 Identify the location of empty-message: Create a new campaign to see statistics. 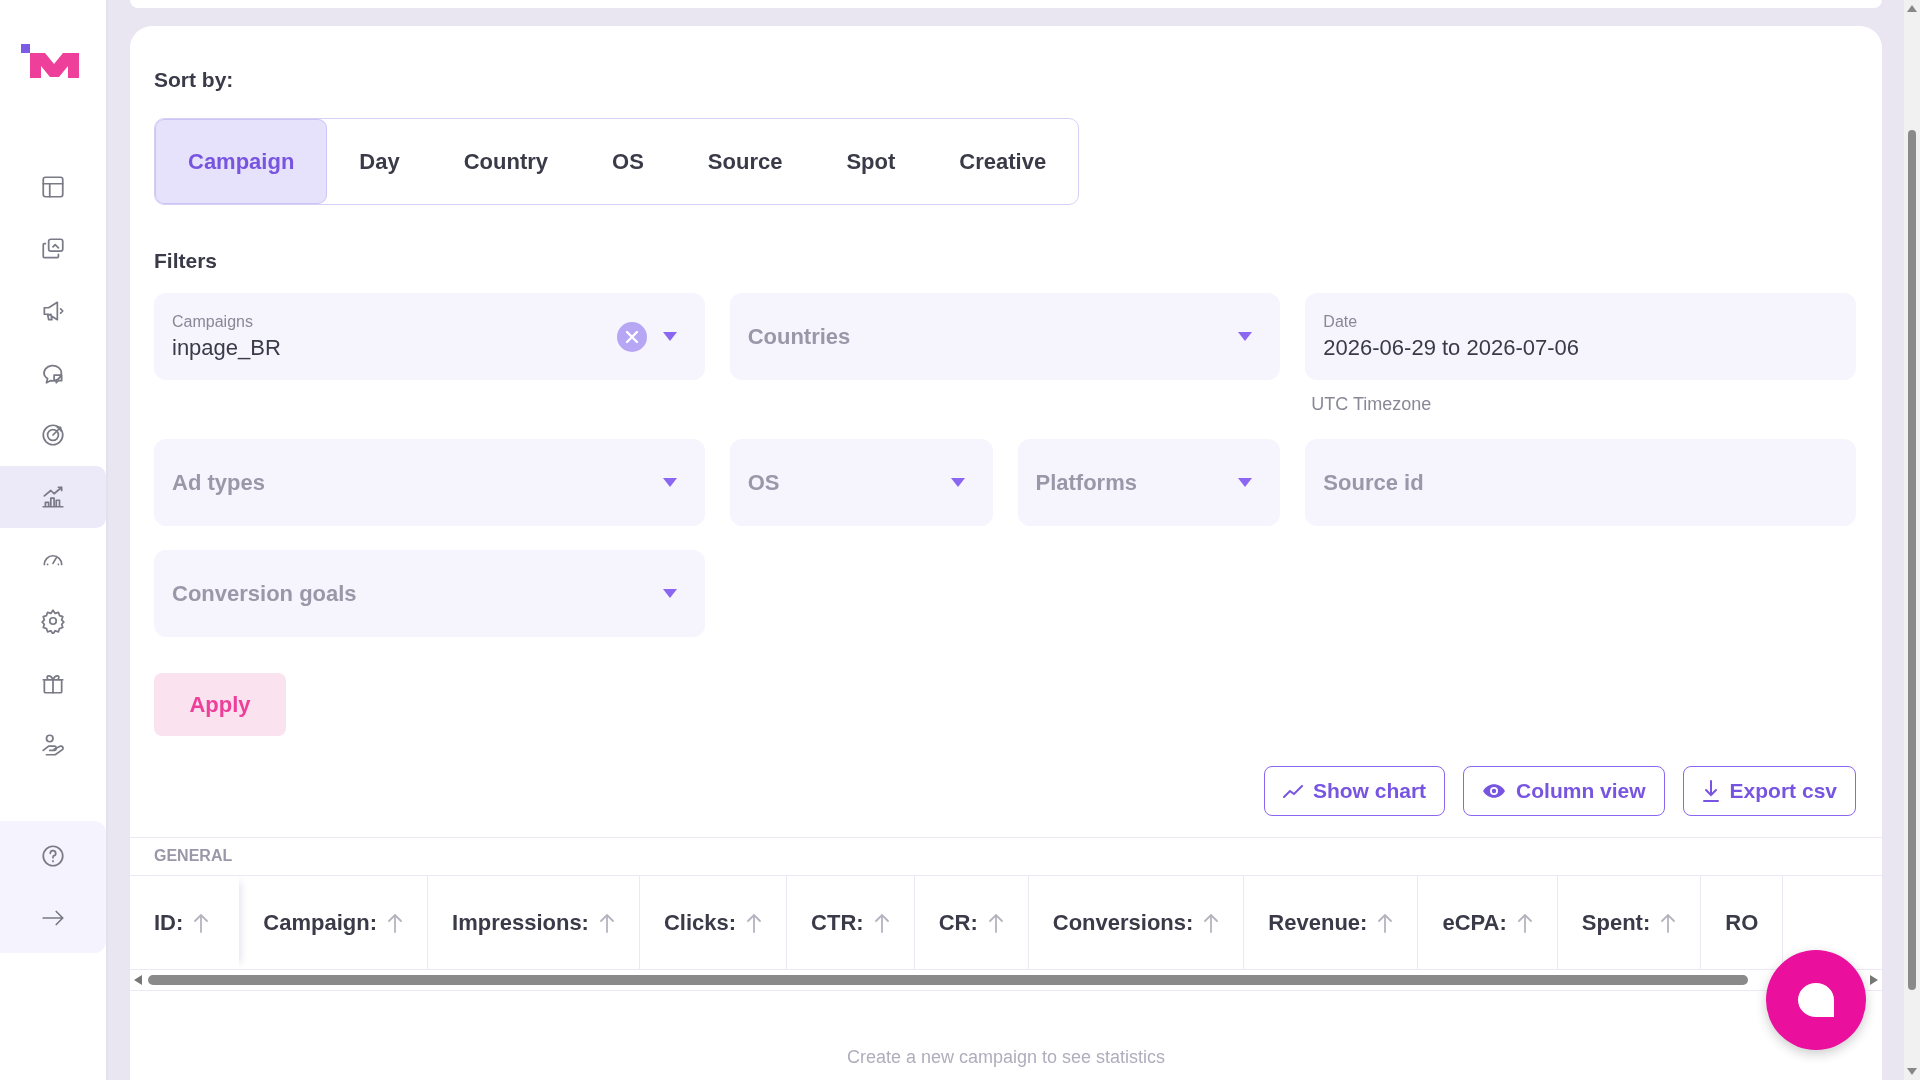
(1006, 1057).